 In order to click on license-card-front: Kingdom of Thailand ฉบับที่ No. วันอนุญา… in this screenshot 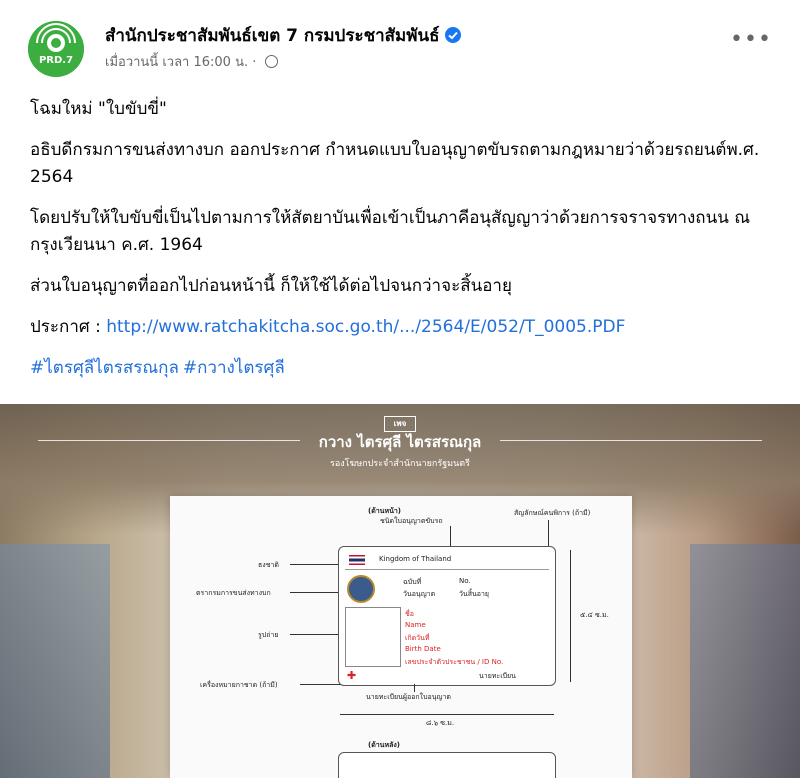, I will do `click(447, 616)`.